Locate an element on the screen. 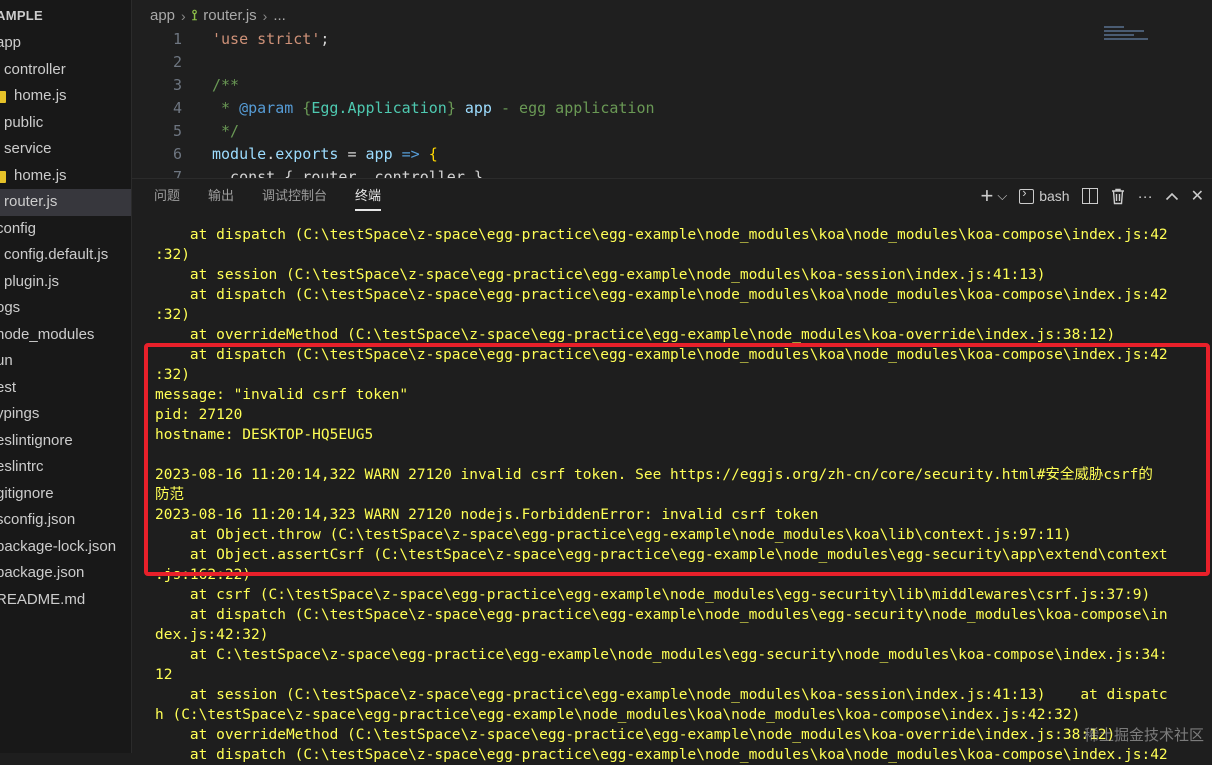 The width and height of the screenshot is (1212, 765). explorer-project-header: AMPLE is located at coordinates (21, 15).